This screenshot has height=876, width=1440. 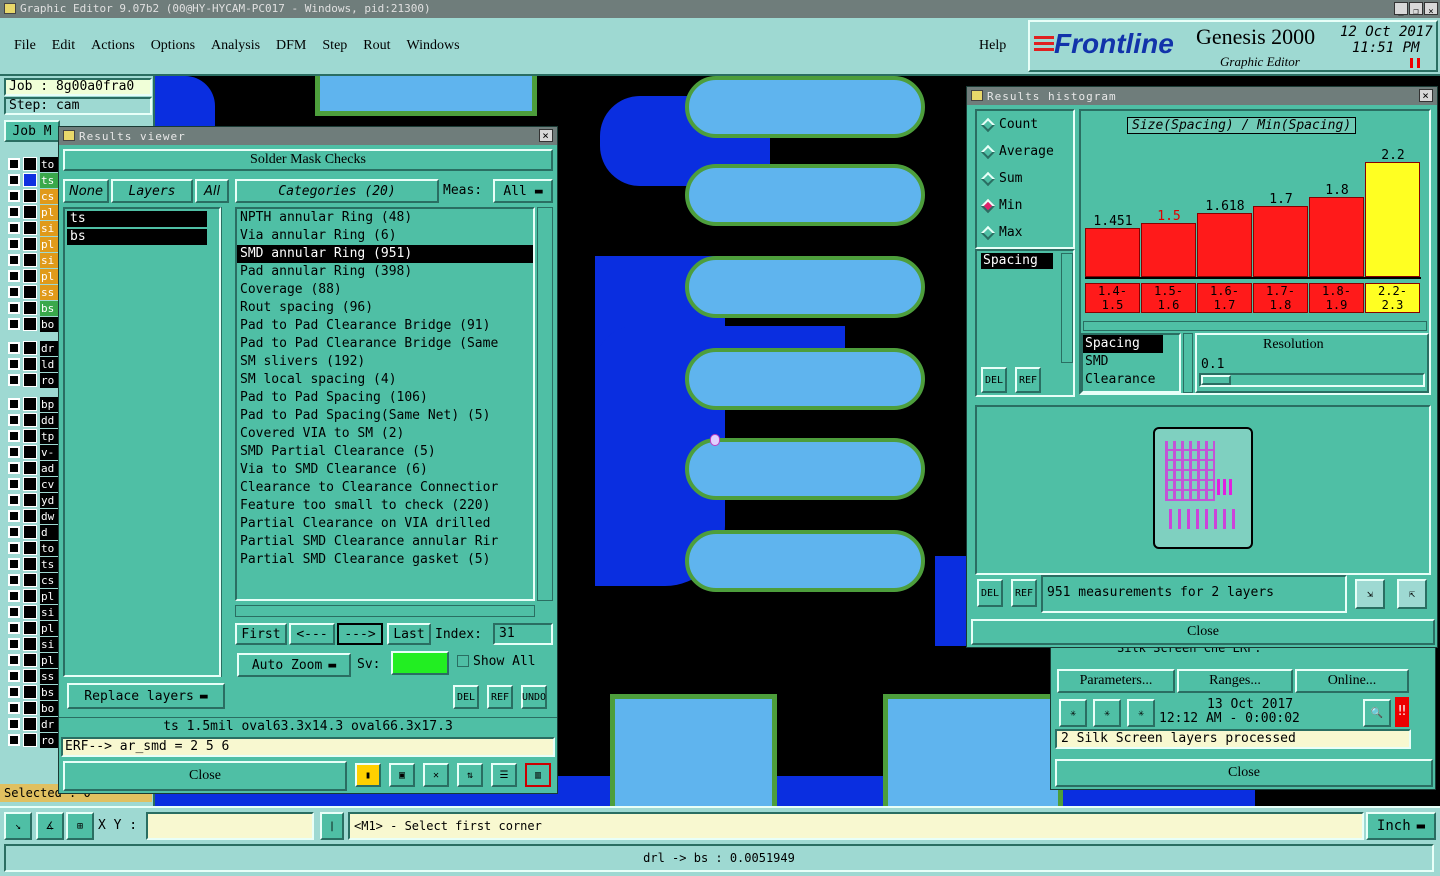 I want to click on measure-type-item: SMD, so click(x=1131, y=362).